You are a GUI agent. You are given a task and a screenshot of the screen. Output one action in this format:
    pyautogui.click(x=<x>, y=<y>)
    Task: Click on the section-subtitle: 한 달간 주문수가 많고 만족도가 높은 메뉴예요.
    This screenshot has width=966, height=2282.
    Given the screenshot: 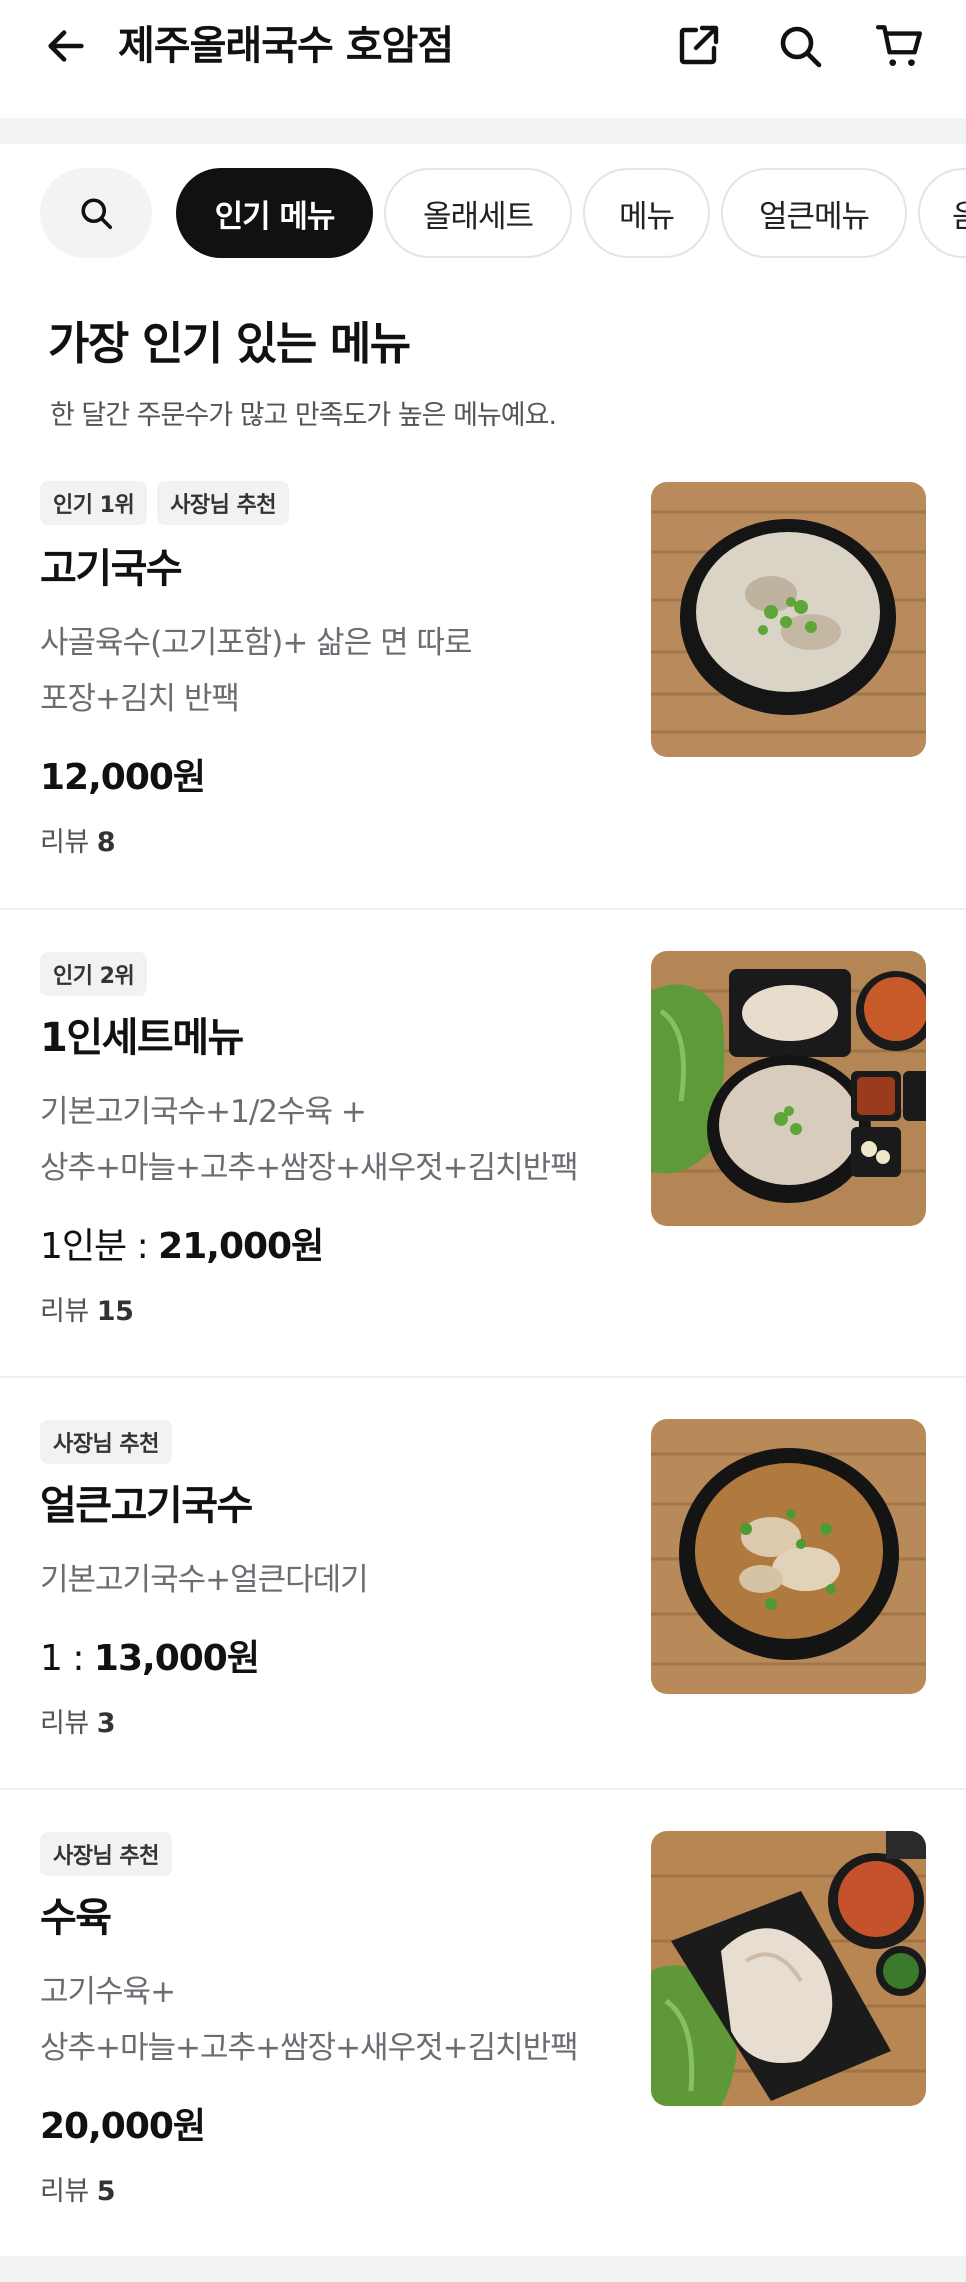 What is the action you would take?
    pyautogui.click(x=303, y=415)
    